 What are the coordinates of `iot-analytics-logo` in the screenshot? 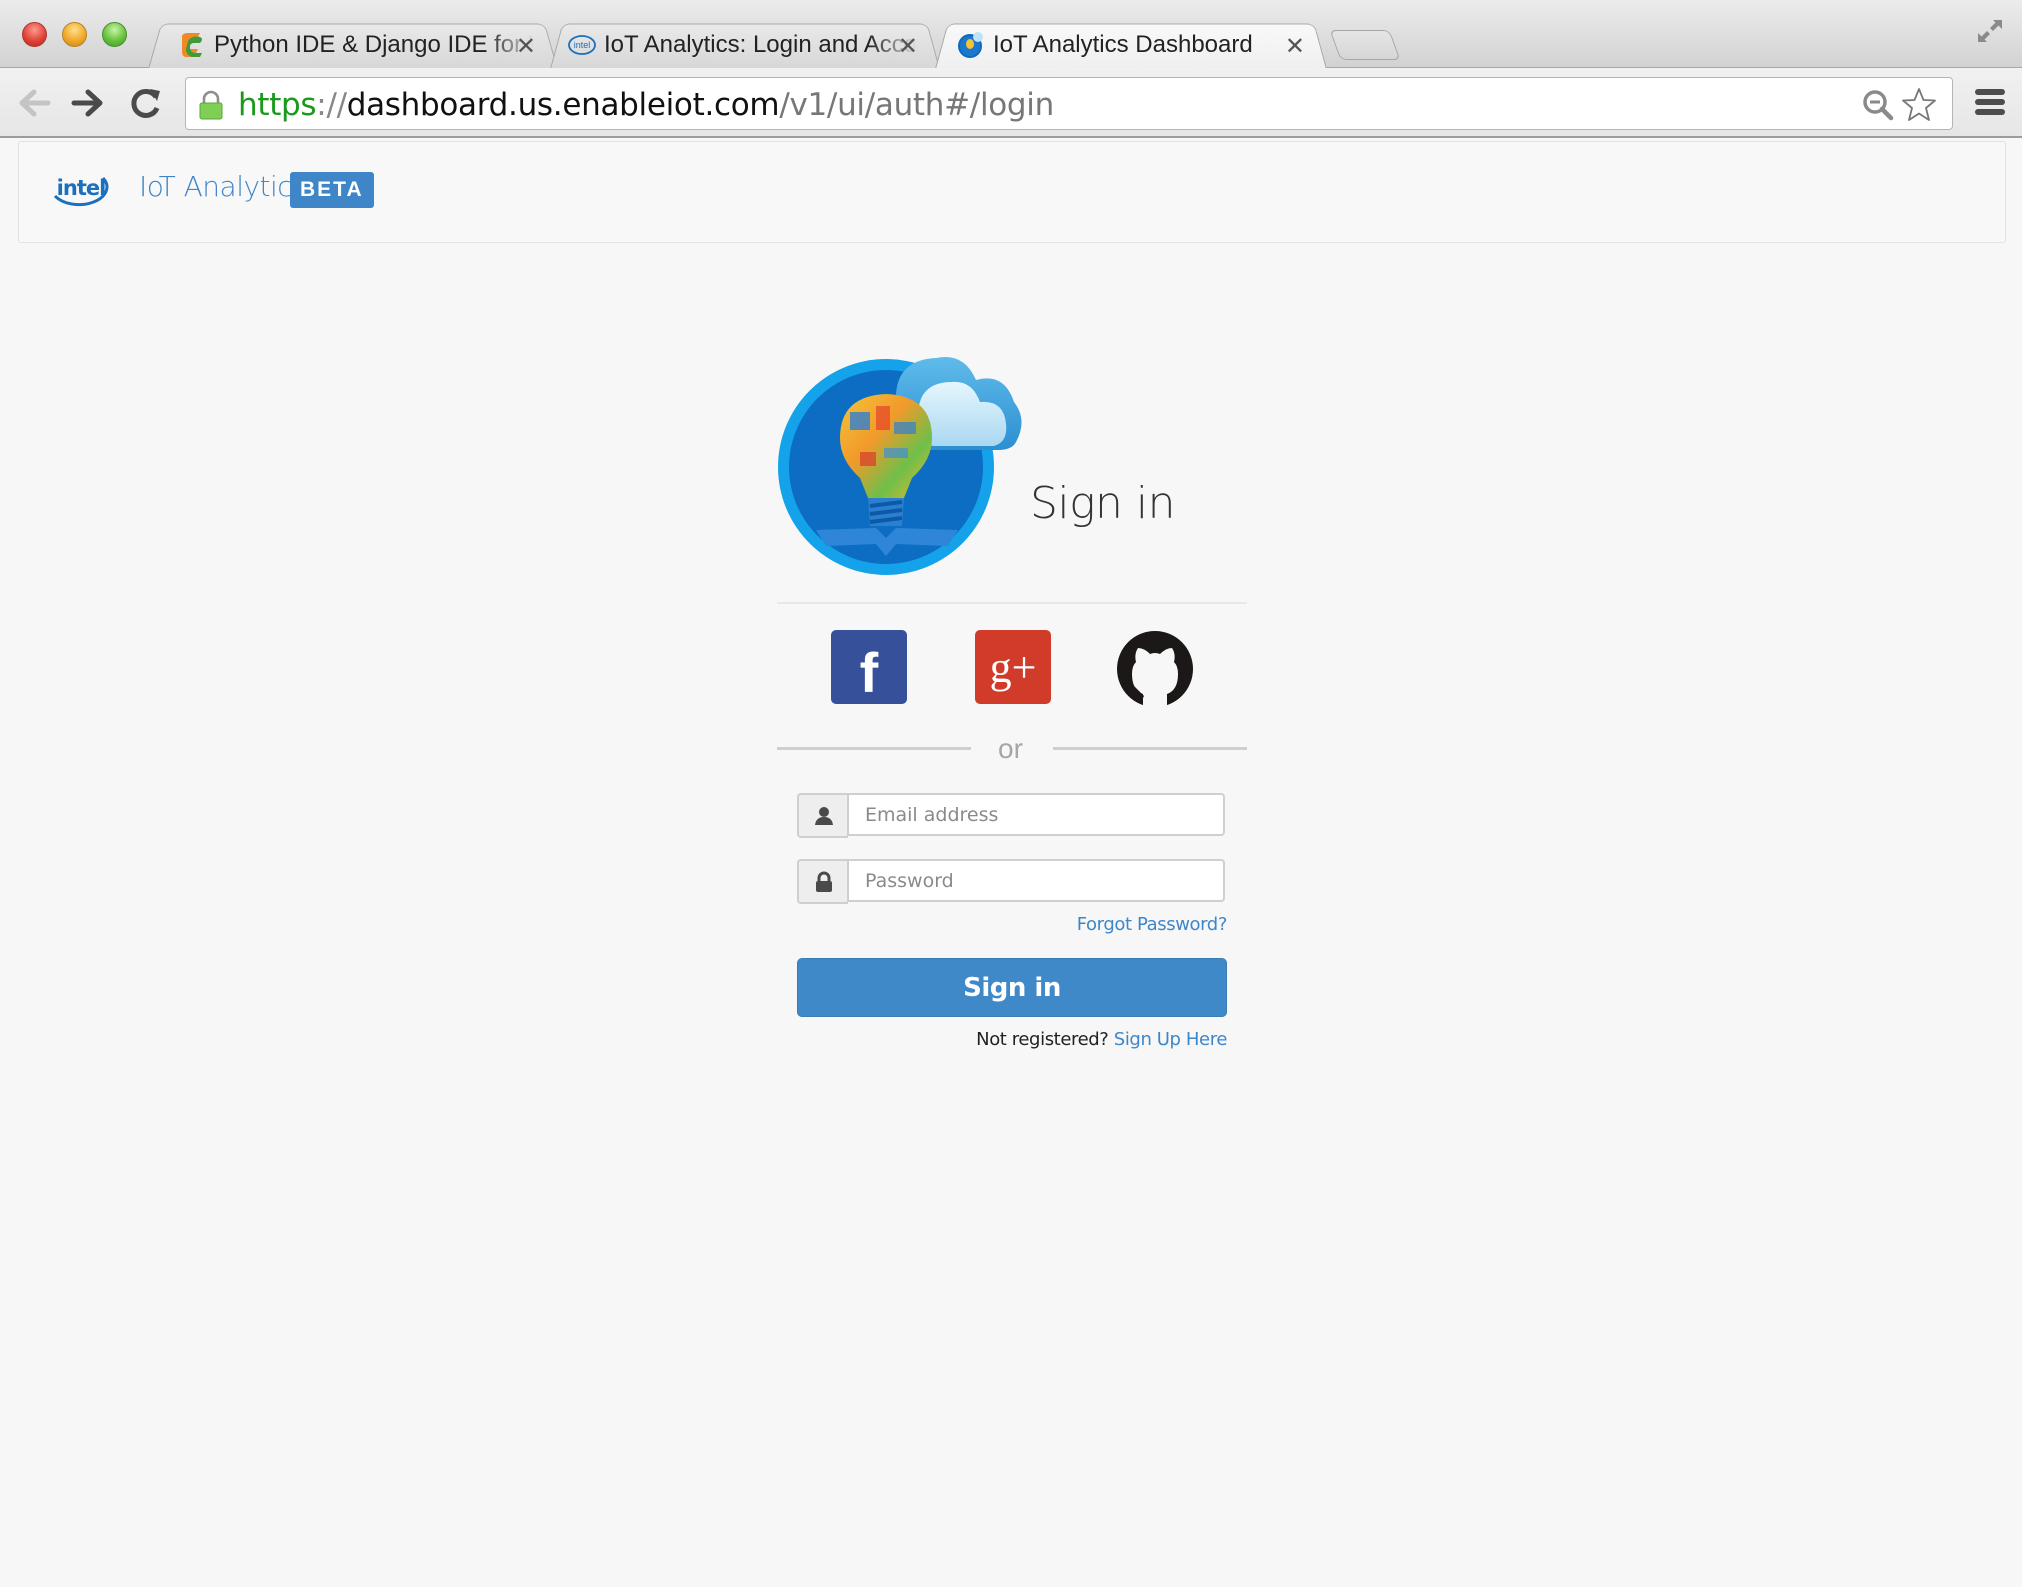 It's located at (900, 465).